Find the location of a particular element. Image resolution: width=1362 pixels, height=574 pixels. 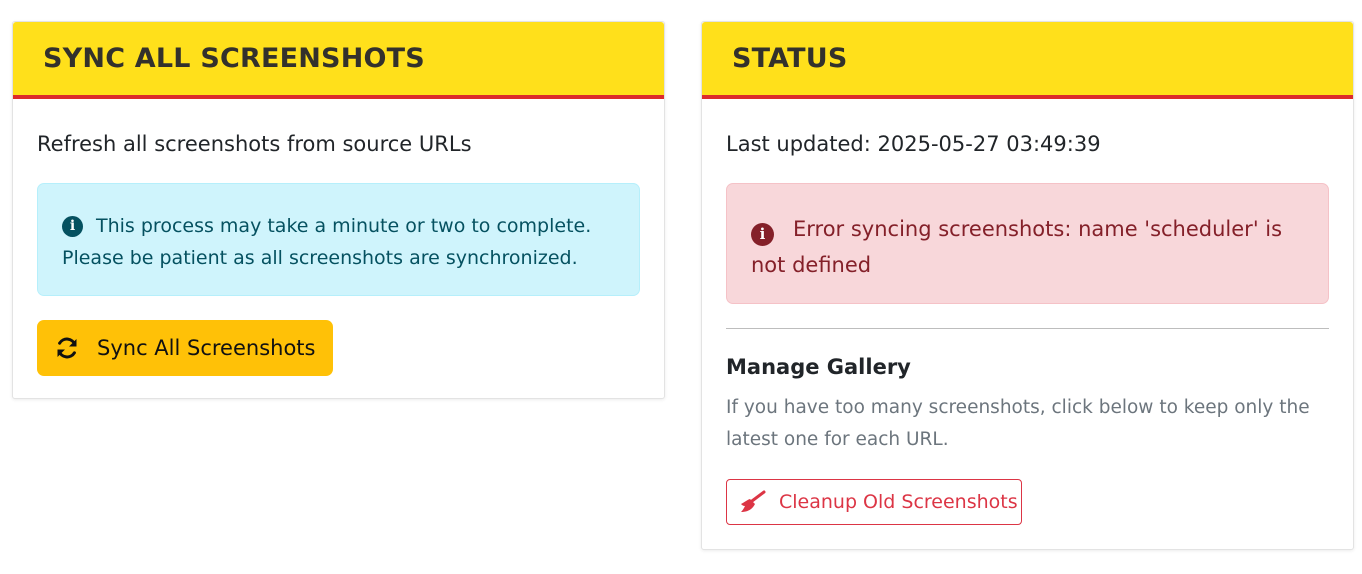

sync-icon is located at coordinates (67, 348).